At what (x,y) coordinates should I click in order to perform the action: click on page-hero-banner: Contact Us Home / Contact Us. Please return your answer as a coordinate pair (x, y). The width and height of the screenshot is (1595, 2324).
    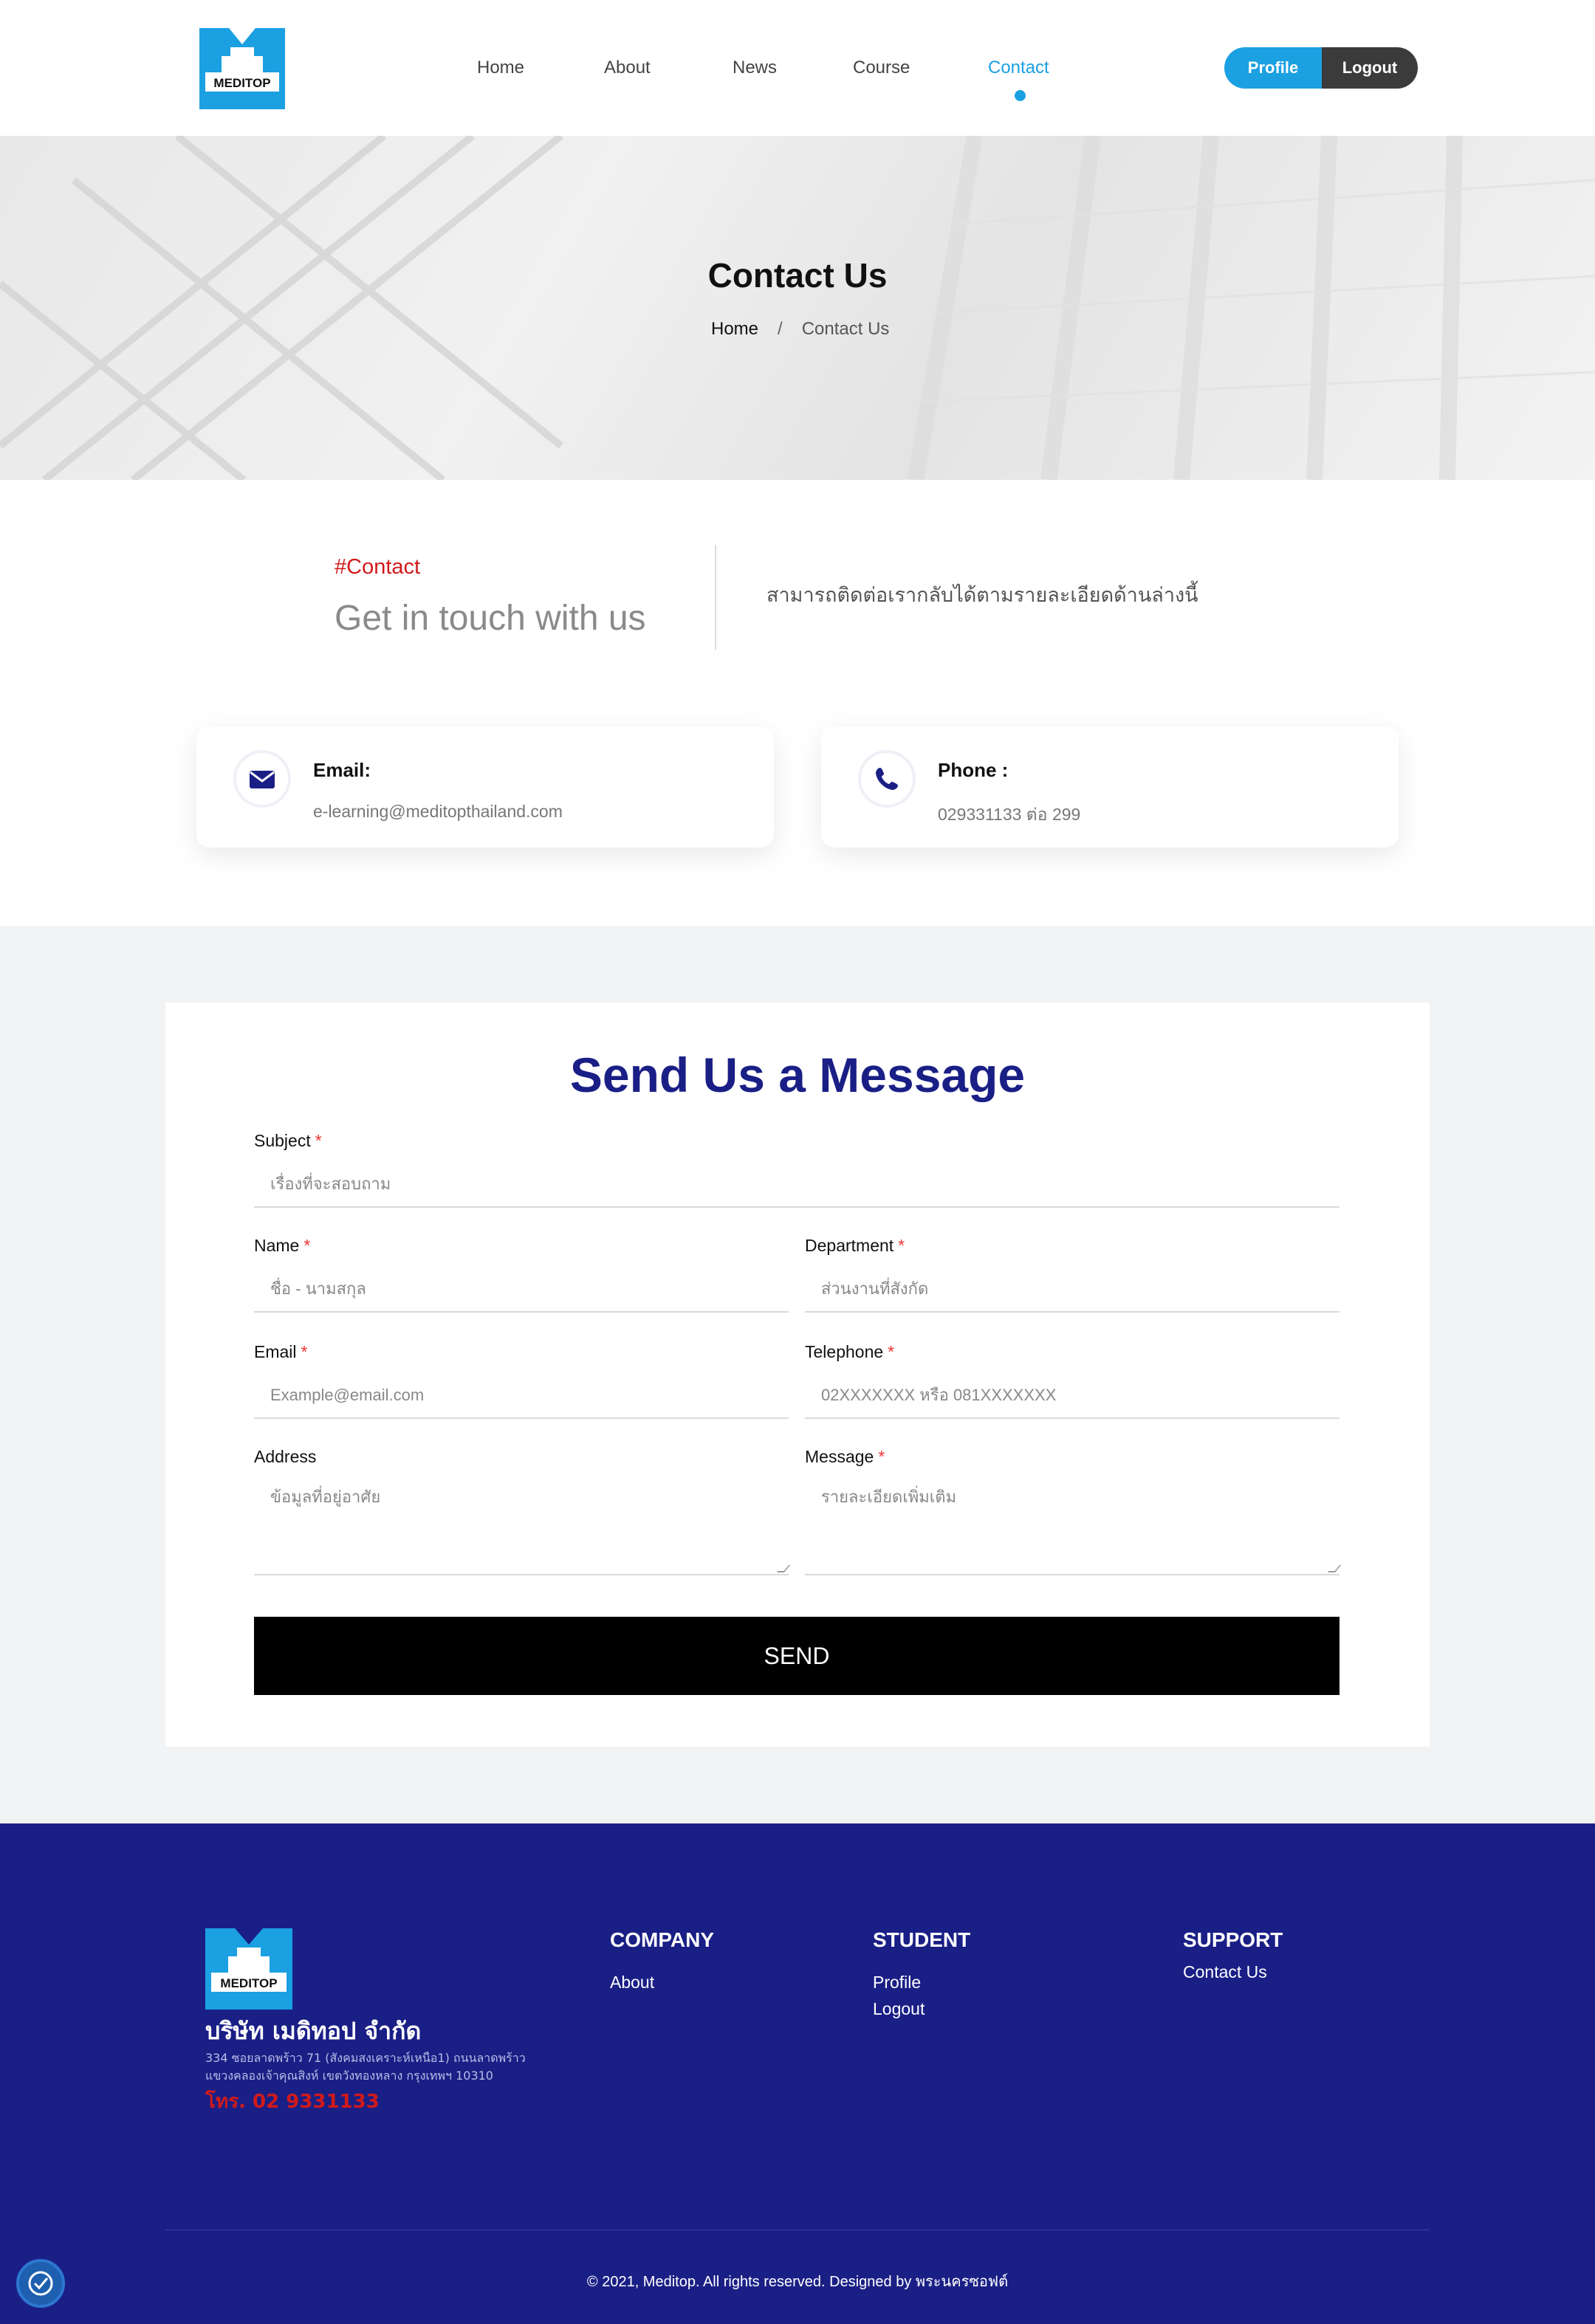
    Looking at the image, I should click on (797, 308).